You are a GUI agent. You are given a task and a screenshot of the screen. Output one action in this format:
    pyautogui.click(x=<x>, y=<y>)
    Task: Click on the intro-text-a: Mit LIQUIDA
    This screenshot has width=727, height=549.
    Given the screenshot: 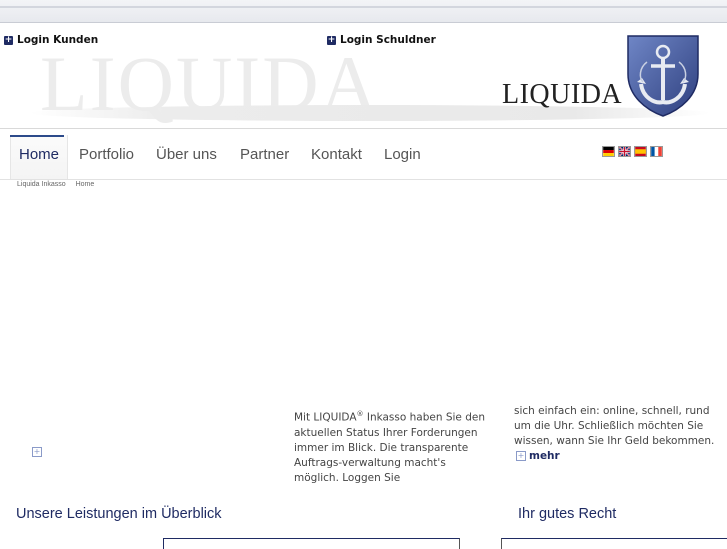 What is the action you would take?
    pyautogui.click(x=325, y=417)
    